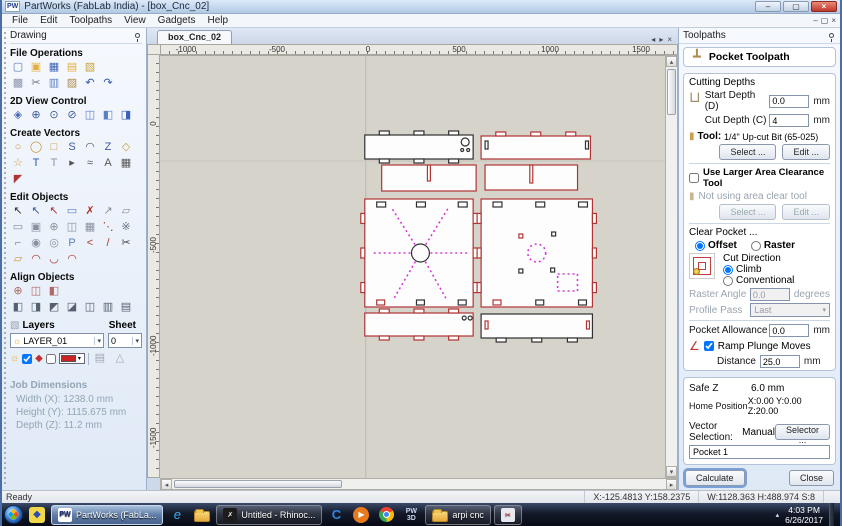  I want to click on draw-text-icon: T, so click(36, 163).